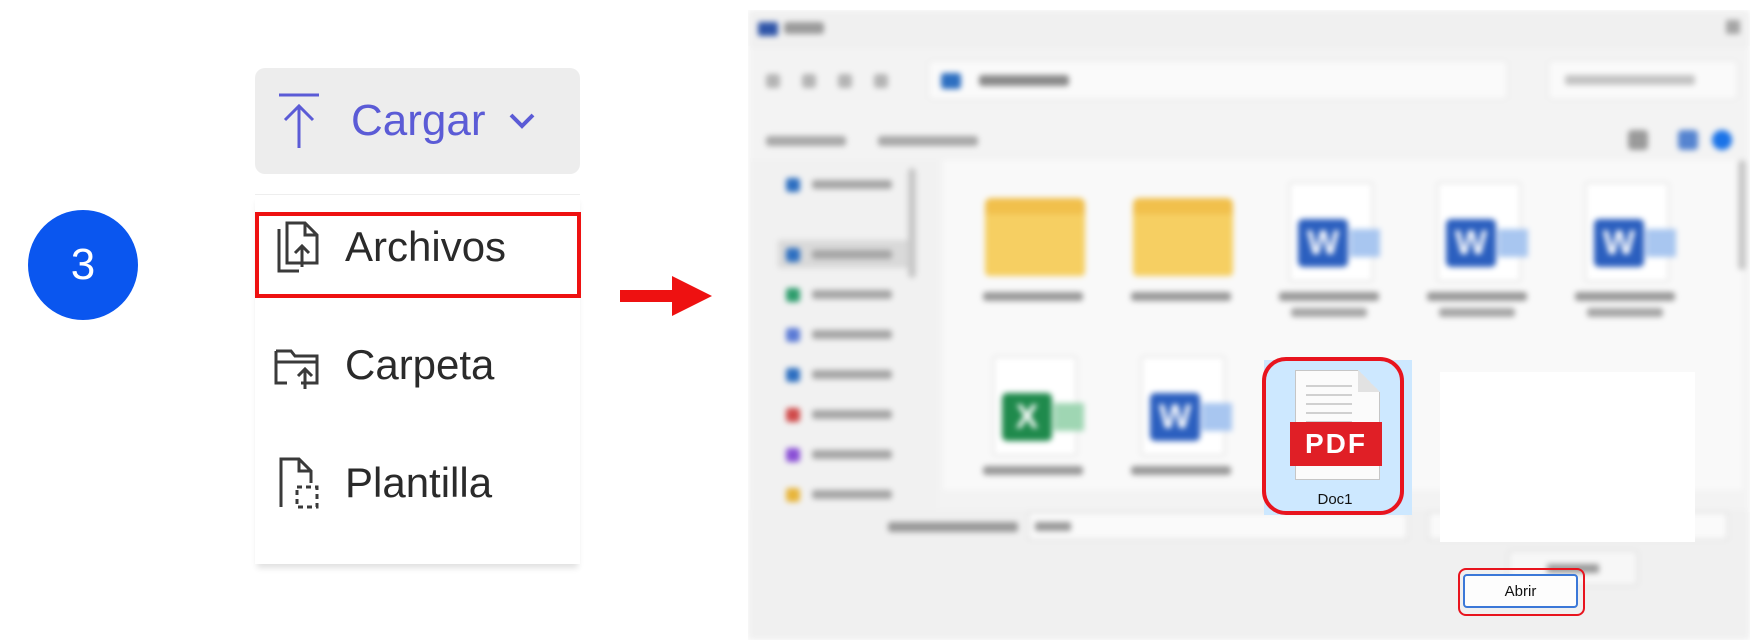 The height and width of the screenshot is (642, 1750). I want to click on view-icon, so click(1638, 140).